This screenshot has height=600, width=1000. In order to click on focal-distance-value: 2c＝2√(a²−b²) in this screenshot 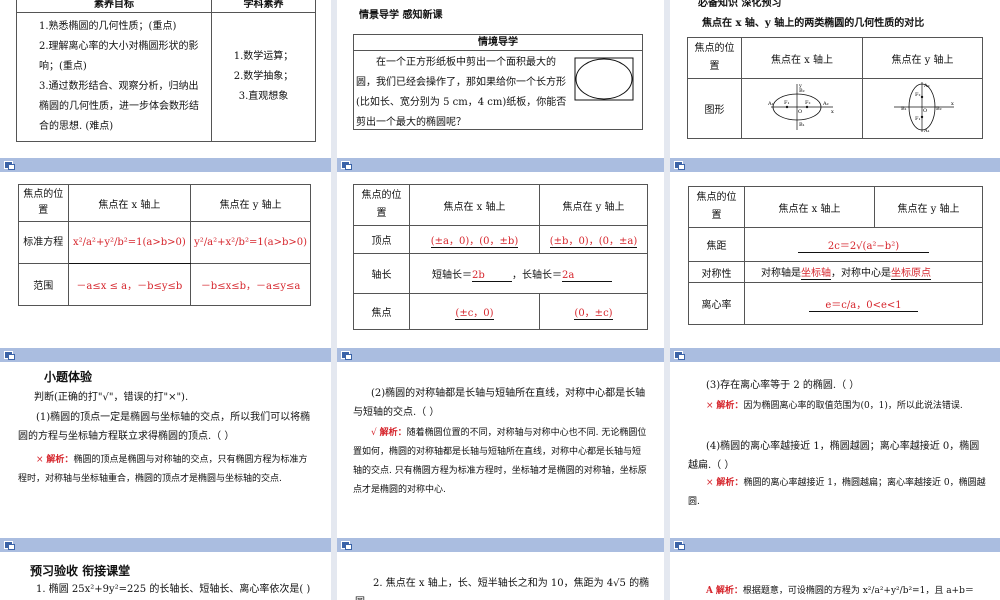, I will do `click(863, 245)`.